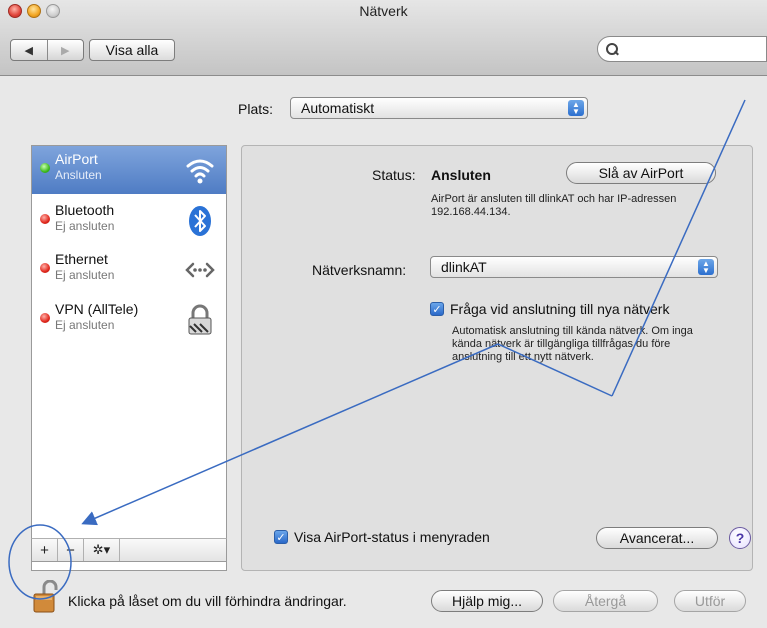  I want to click on location-value: Automatiskt, so click(338, 108).